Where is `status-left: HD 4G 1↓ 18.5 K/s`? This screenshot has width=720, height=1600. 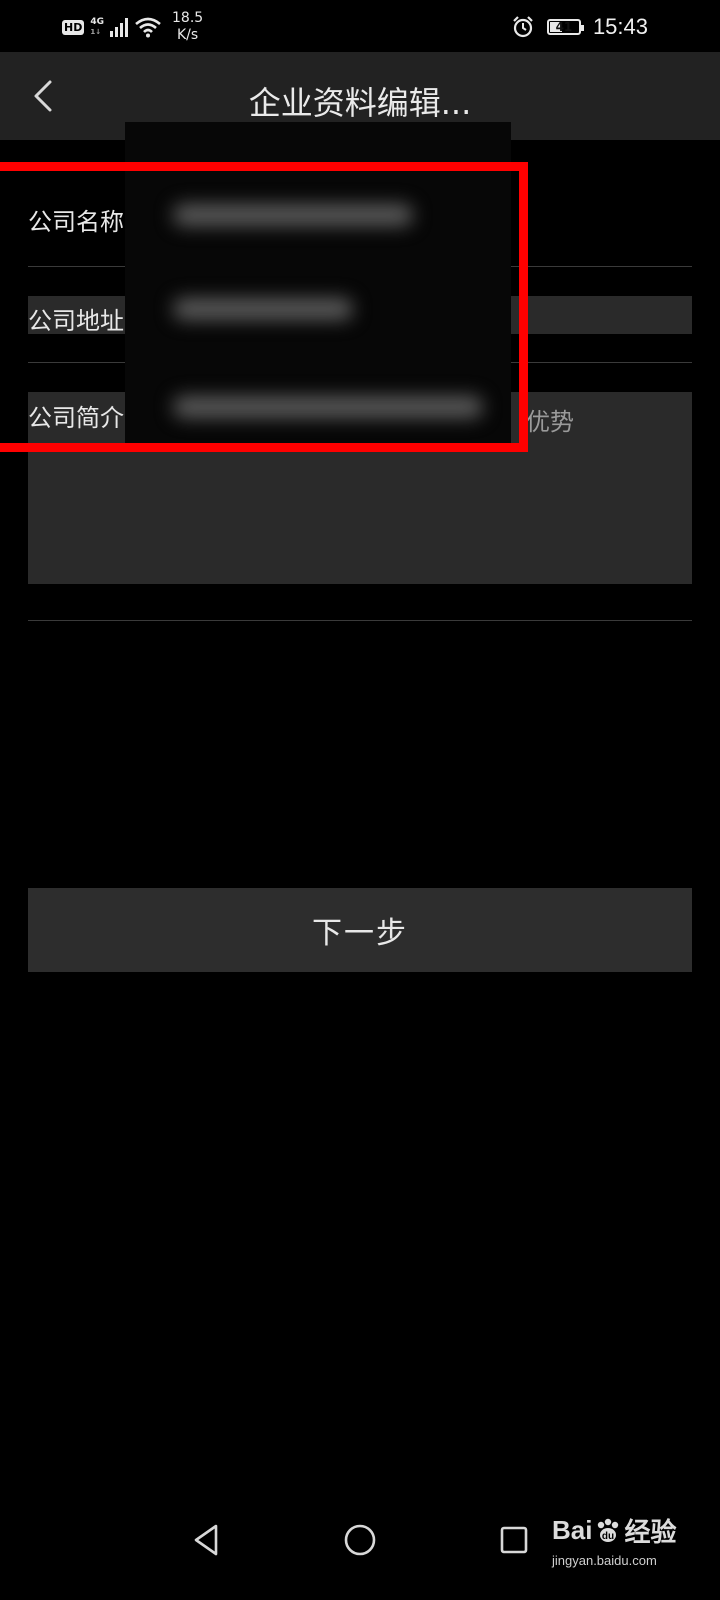
status-left: HD 4G 1↓ 18.5 K/s is located at coordinates (132, 27).